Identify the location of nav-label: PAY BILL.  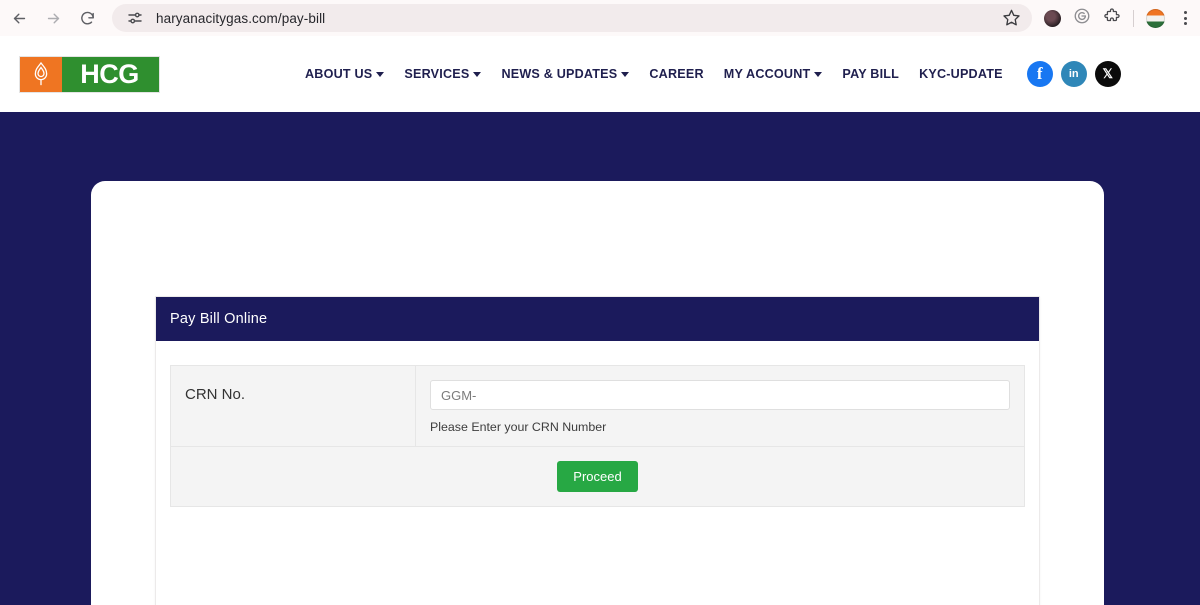
(871, 74).